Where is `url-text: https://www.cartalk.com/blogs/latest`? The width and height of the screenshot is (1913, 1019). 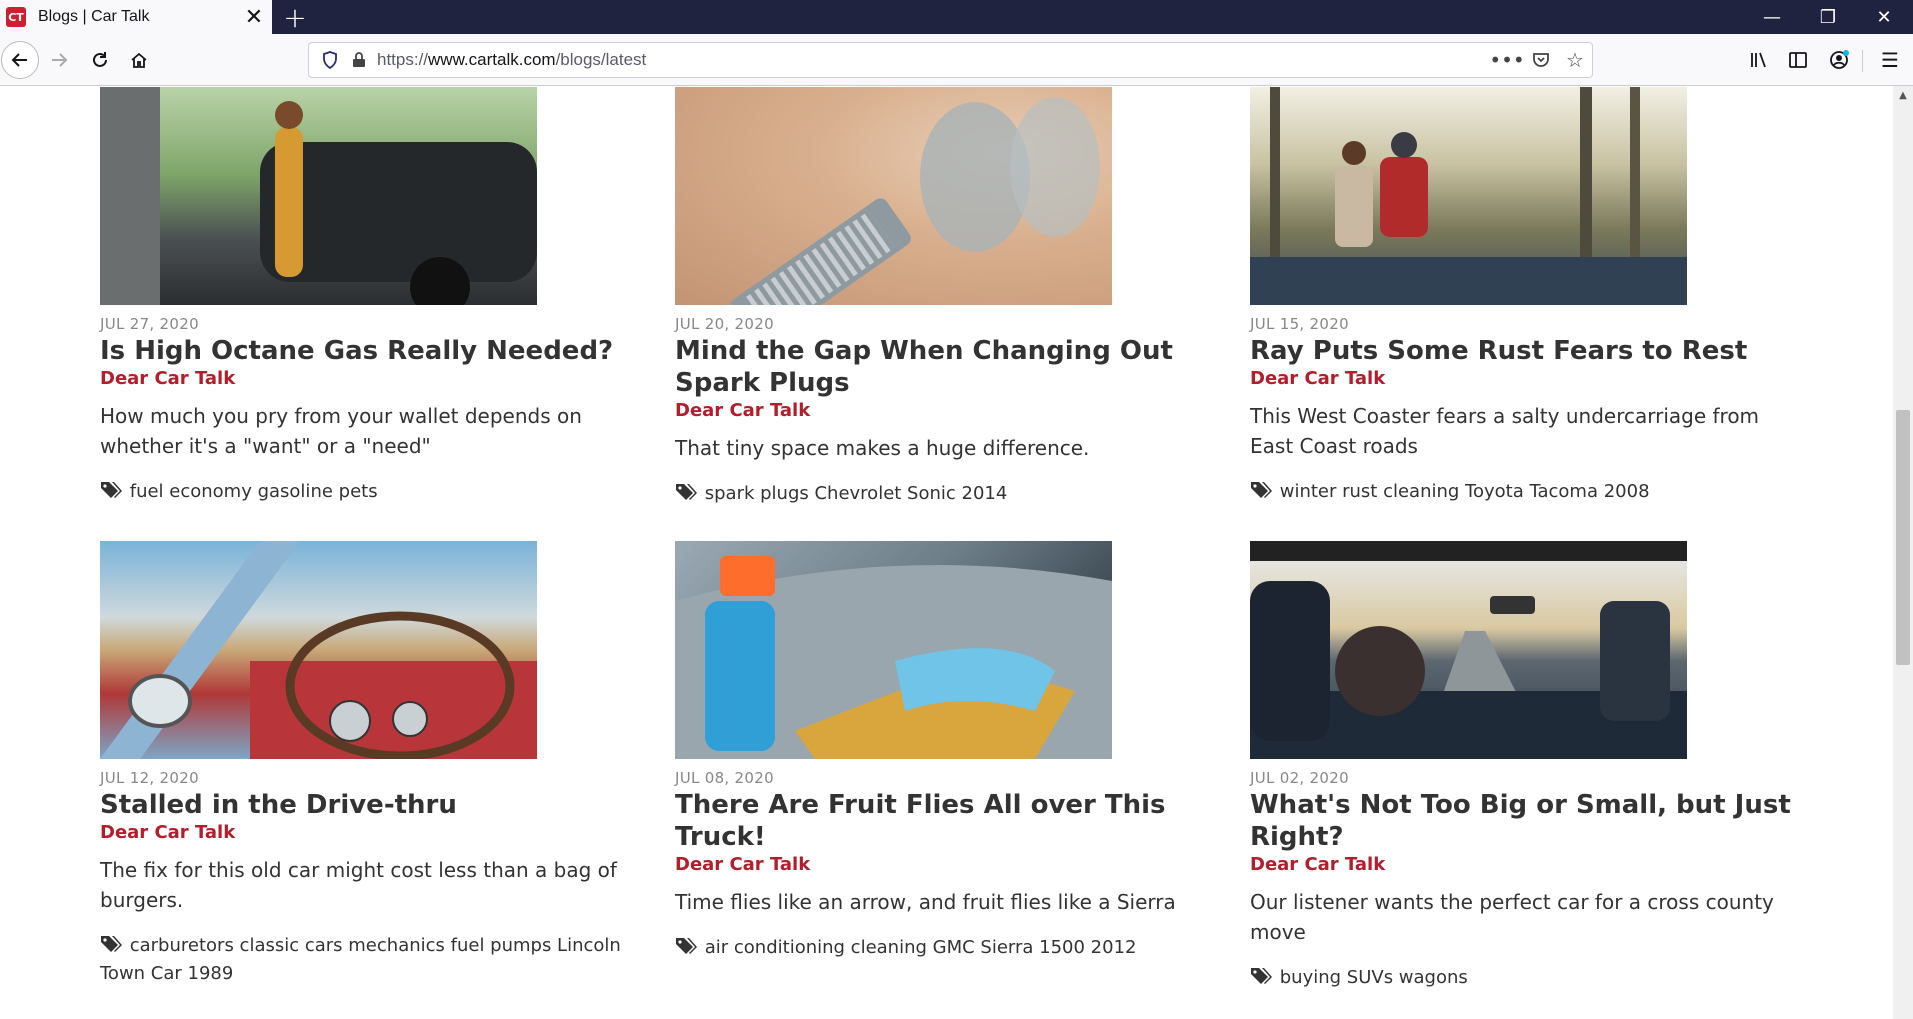
url-text: https://www.cartalk.com/blogs/latest is located at coordinates (933, 60).